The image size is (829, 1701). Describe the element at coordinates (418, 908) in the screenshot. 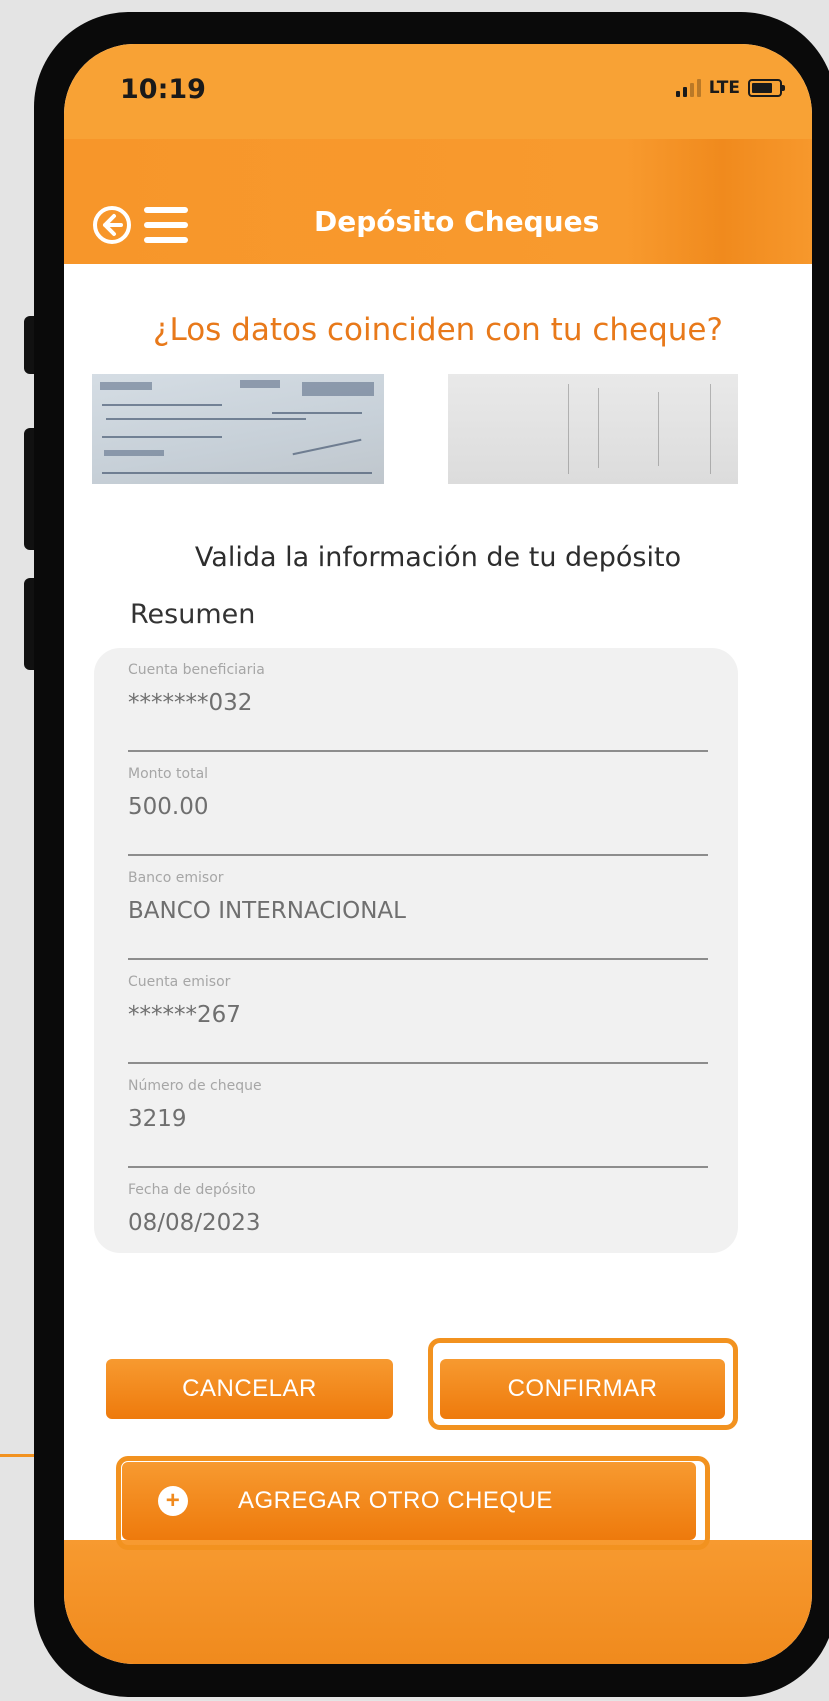

I see `field-banco-emisor: Banco emisor BANCO INTERNACIONAL` at that location.